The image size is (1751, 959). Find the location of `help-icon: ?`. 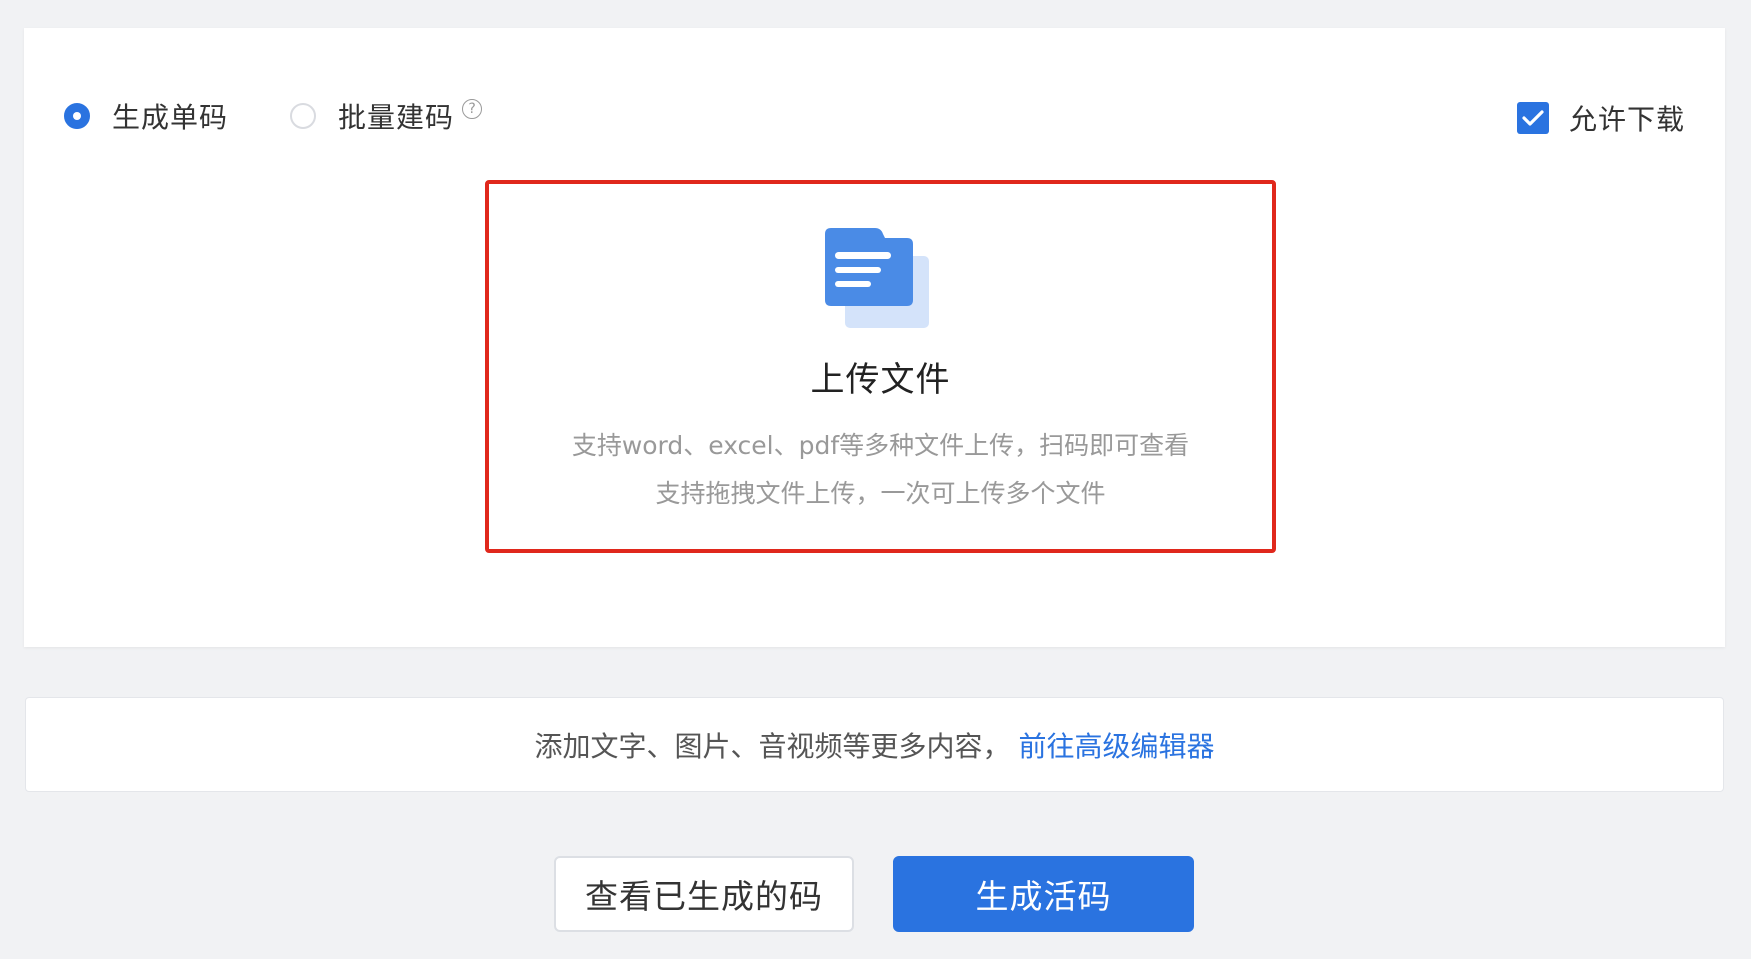

help-icon: ? is located at coordinates (472, 109).